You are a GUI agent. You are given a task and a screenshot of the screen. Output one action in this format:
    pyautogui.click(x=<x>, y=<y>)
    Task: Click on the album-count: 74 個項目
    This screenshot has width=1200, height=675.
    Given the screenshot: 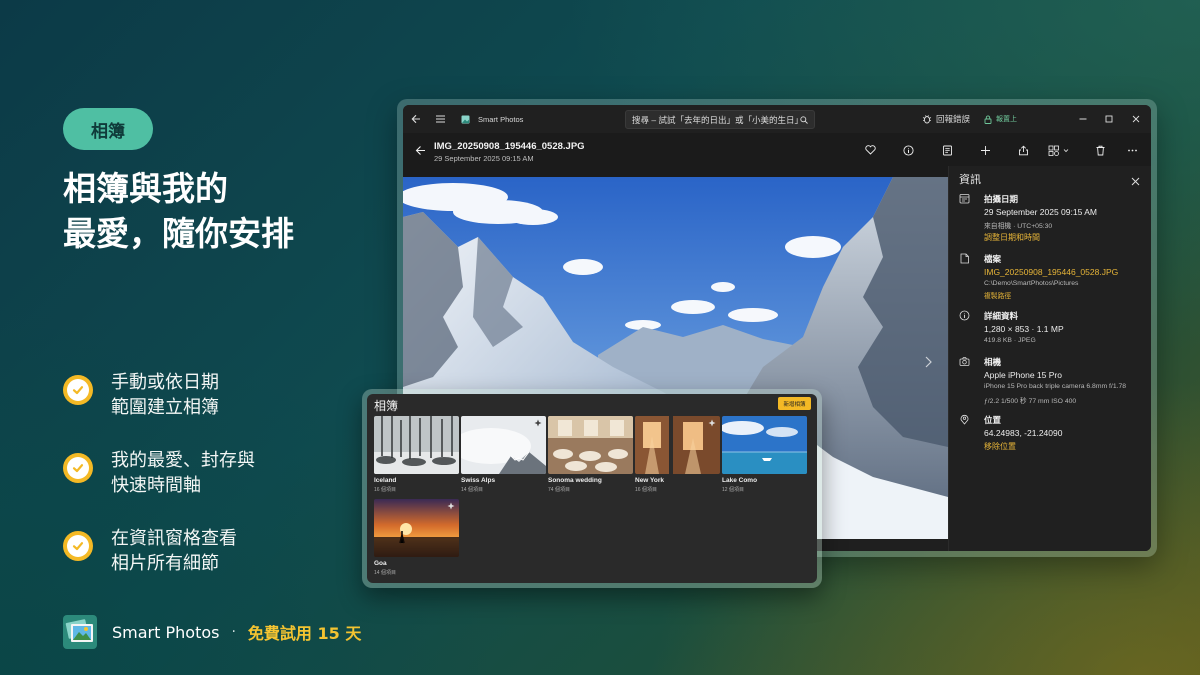 What is the action you would take?
    pyautogui.click(x=559, y=490)
    